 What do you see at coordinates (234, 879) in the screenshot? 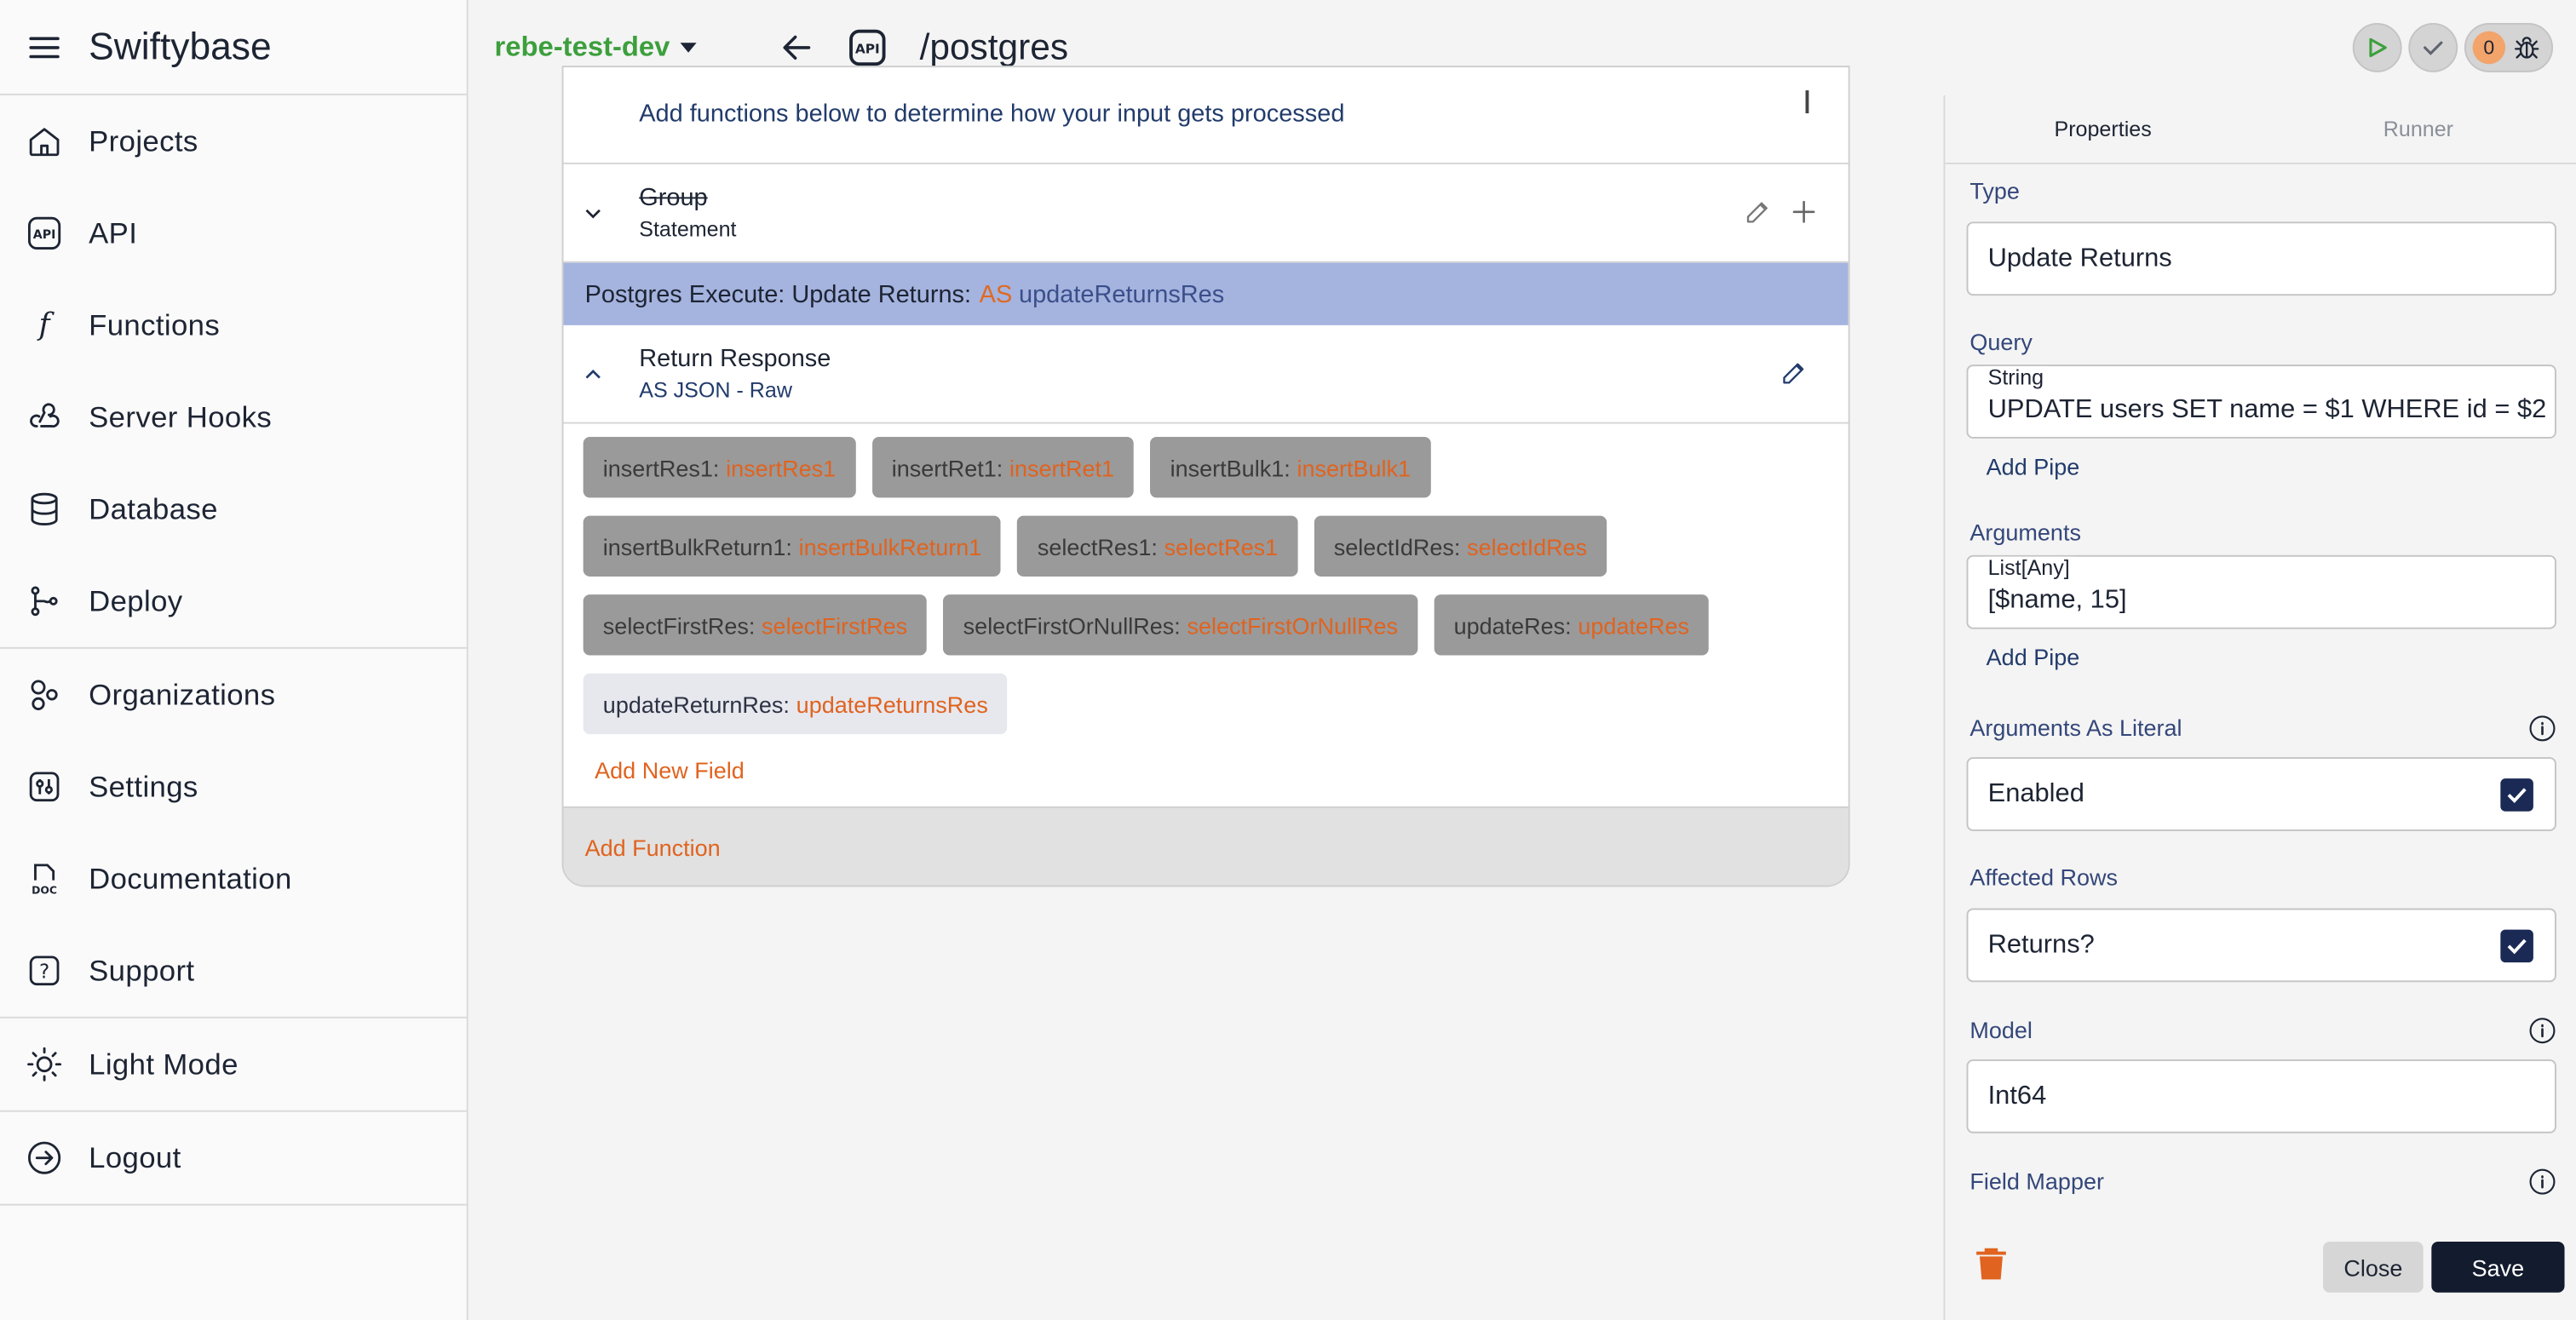
I see `sidebar-item-documentation: DOC Documentation` at bounding box center [234, 879].